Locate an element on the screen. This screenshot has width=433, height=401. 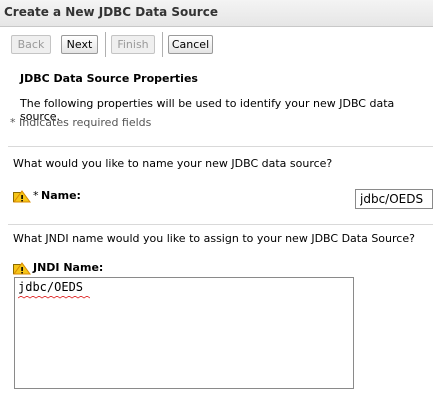
next-button: Next is located at coordinates (79, 44).